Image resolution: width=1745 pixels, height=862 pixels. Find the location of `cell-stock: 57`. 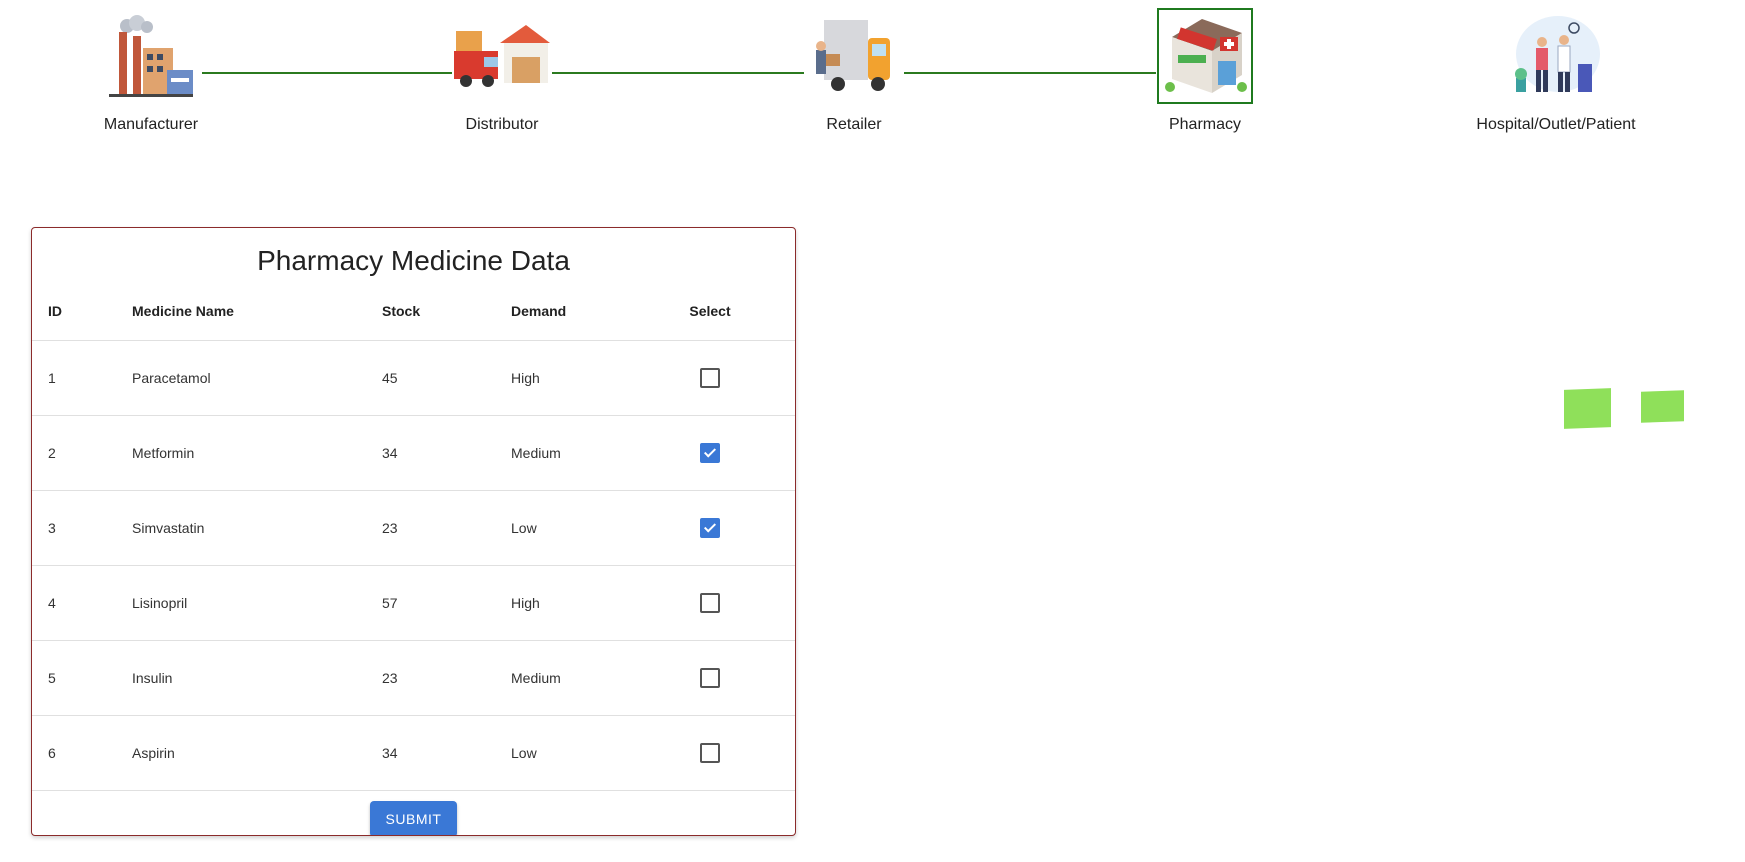

cell-stock: 57 is located at coordinates (430, 603).